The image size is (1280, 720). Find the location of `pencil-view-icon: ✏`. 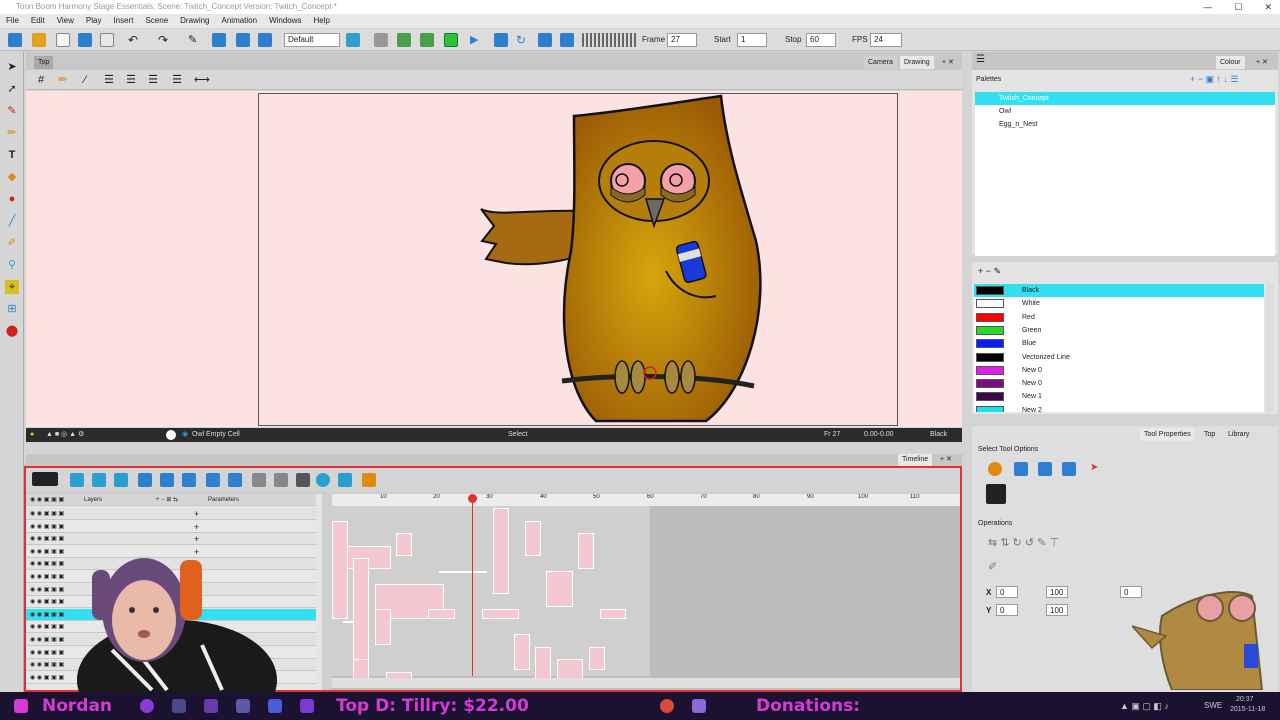

pencil-view-icon: ✏ is located at coordinates (63, 80).